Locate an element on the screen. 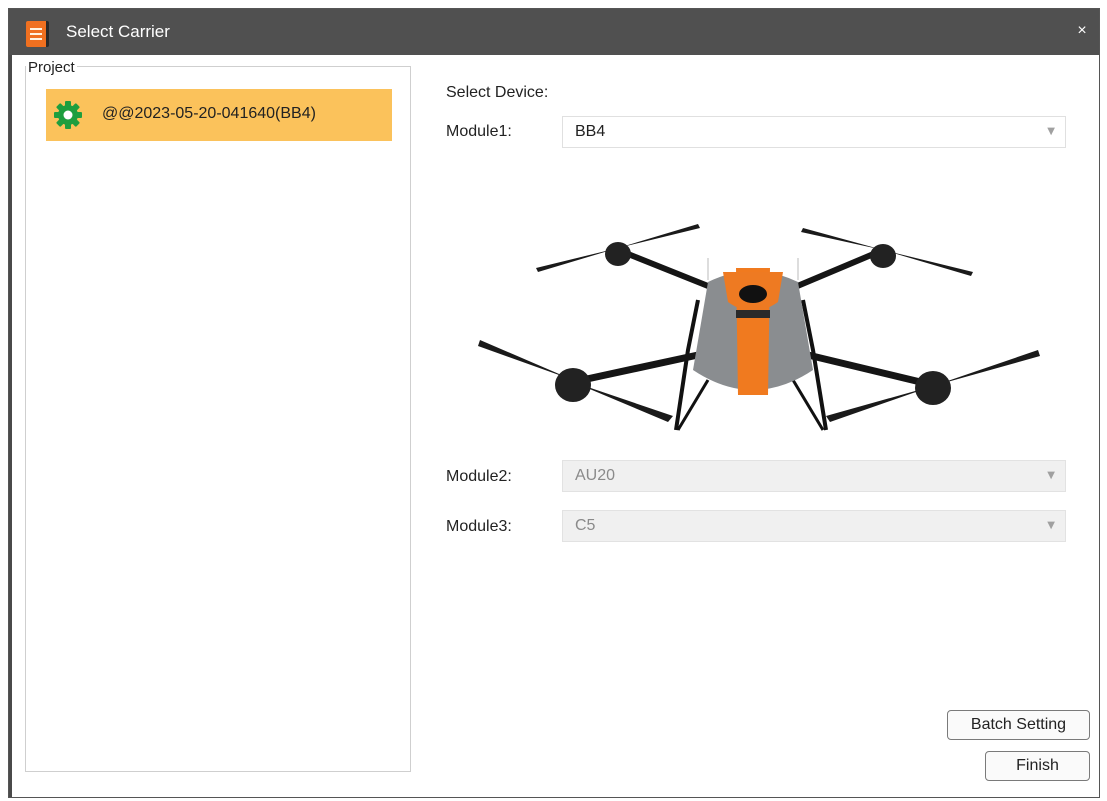  select-device-heading: Select Device: is located at coordinates (497, 92).